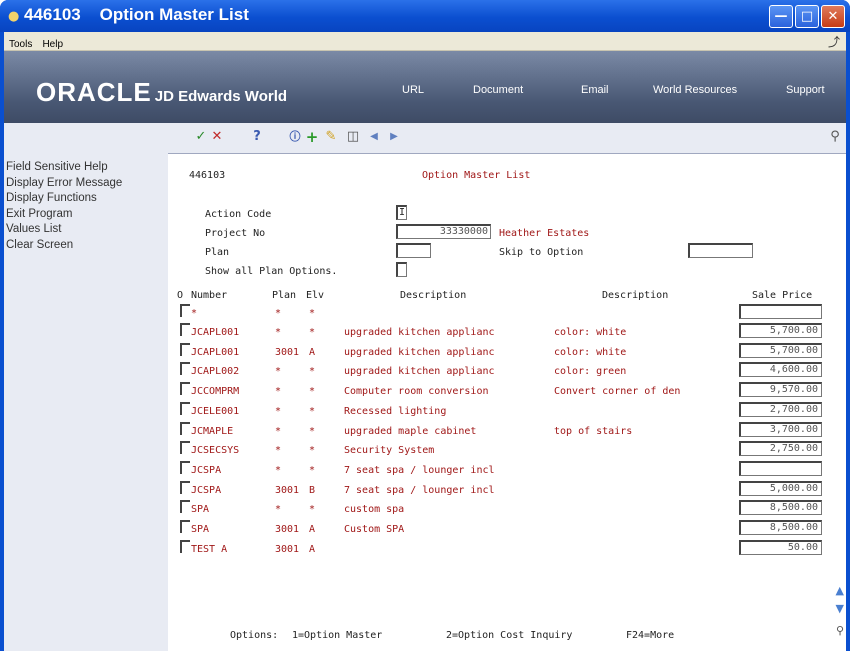 This screenshot has width=856, height=653. What do you see at coordinates (780, 488) in the screenshot?
I see `row-sale-price-input: 5,000.00` at bounding box center [780, 488].